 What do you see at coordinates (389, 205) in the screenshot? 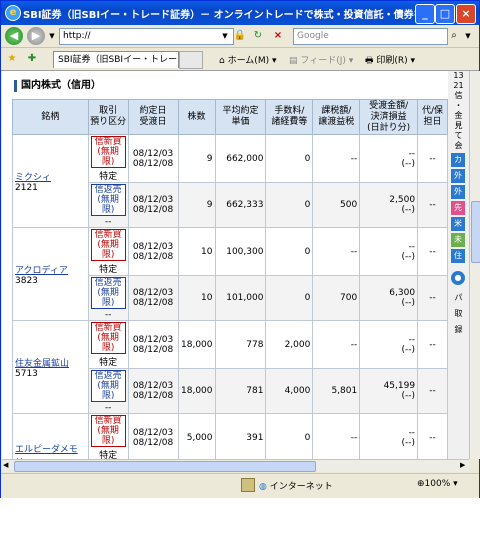
I see `amount-cell: 2,500 (--)` at bounding box center [389, 205].